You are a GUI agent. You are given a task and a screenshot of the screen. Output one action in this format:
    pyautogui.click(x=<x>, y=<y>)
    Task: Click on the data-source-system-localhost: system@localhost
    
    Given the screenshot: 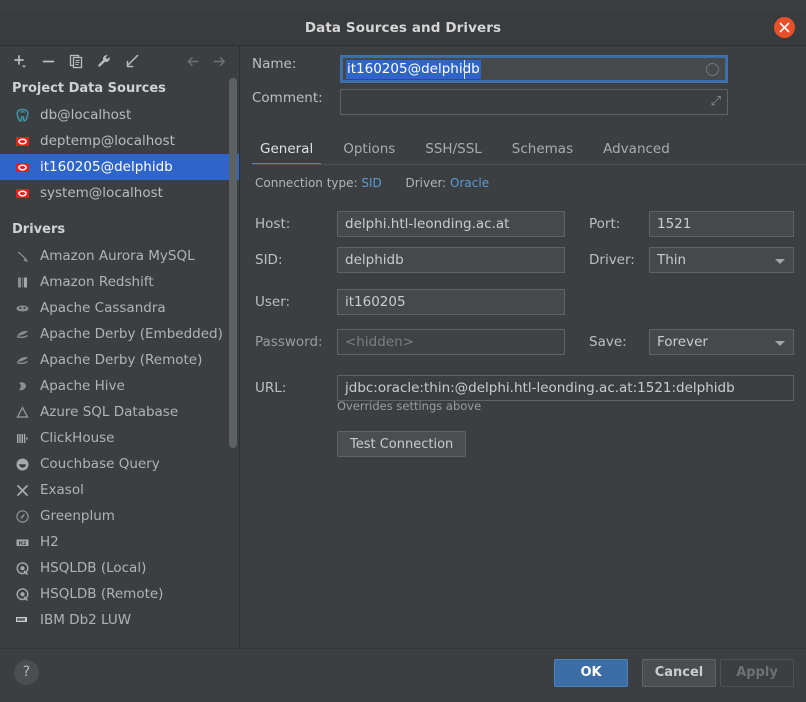 What is the action you would take?
    pyautogui.click(x=119, y=193)
    